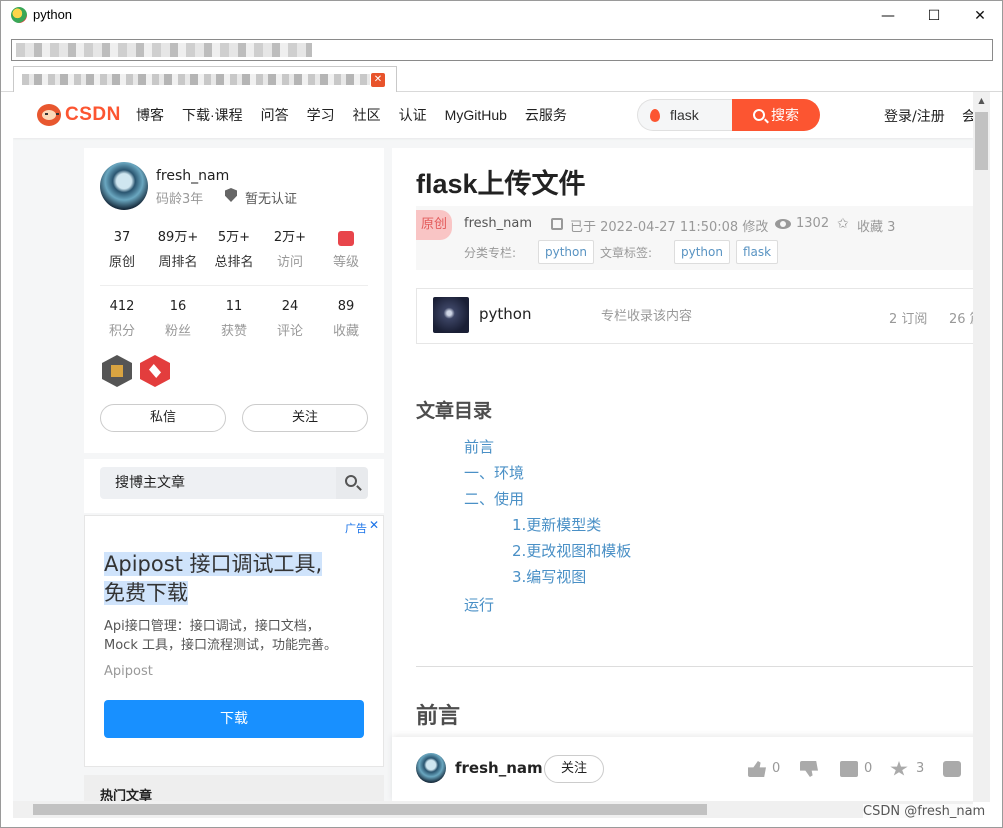 This screenshot has height=828, width=1003. What do you see at coordinates (290, 251) in the screenshot?
I see `stat-visits: 2万+ 访问` at bounding box center [290, 251].